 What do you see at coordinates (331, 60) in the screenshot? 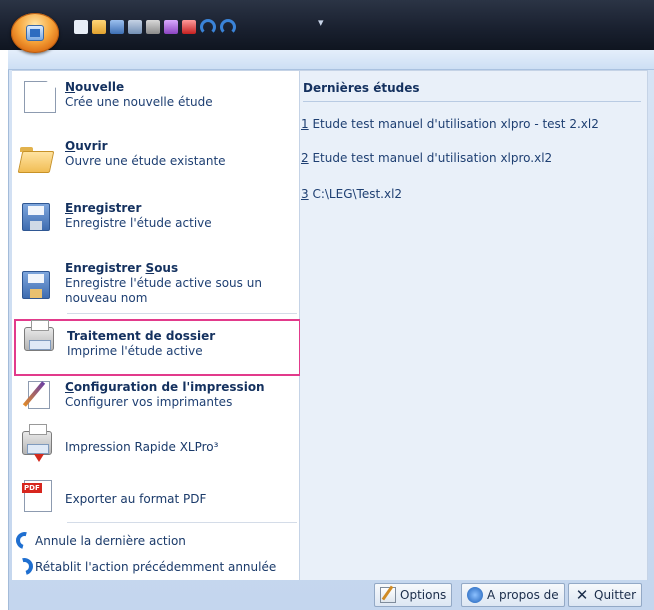
I see `menu-top-strip` at bounding box center [331, 60].